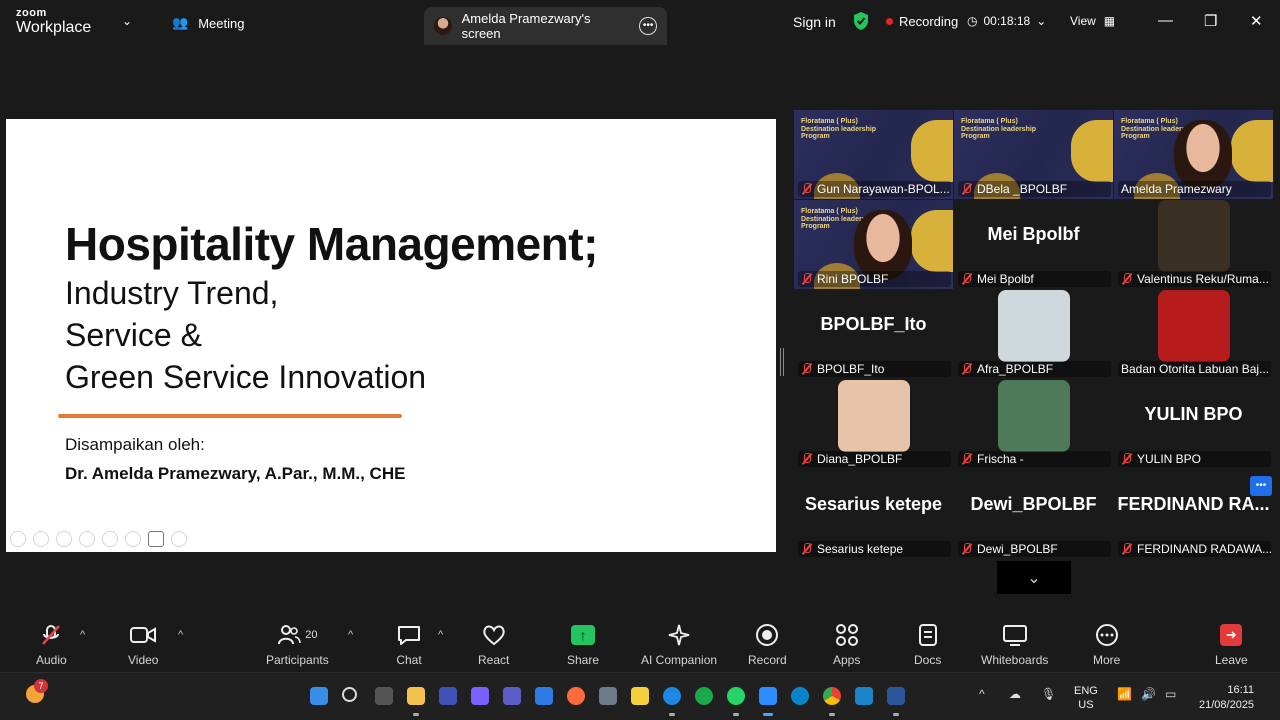 This screenshot has height=720, width=1280. What do you see at coordinates (319, 696) in the screenshot?
I see `windows-start-icon` at bounding box center [319, 696].